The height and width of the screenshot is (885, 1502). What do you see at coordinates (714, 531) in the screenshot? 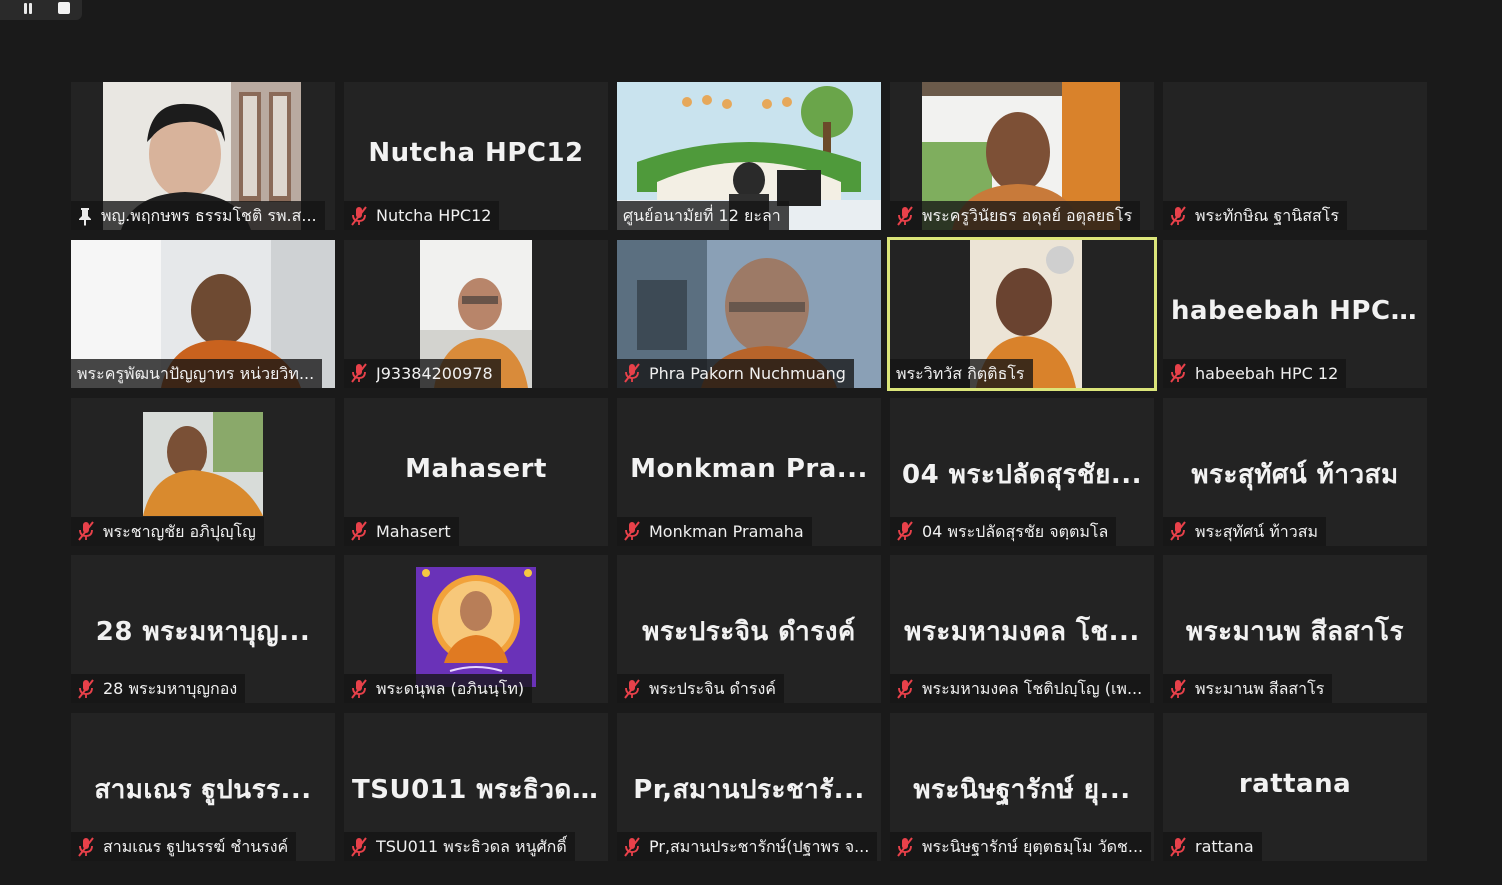
I see `participant-name-tag: Monkman Pramaha` at bounding box center [714, 531].